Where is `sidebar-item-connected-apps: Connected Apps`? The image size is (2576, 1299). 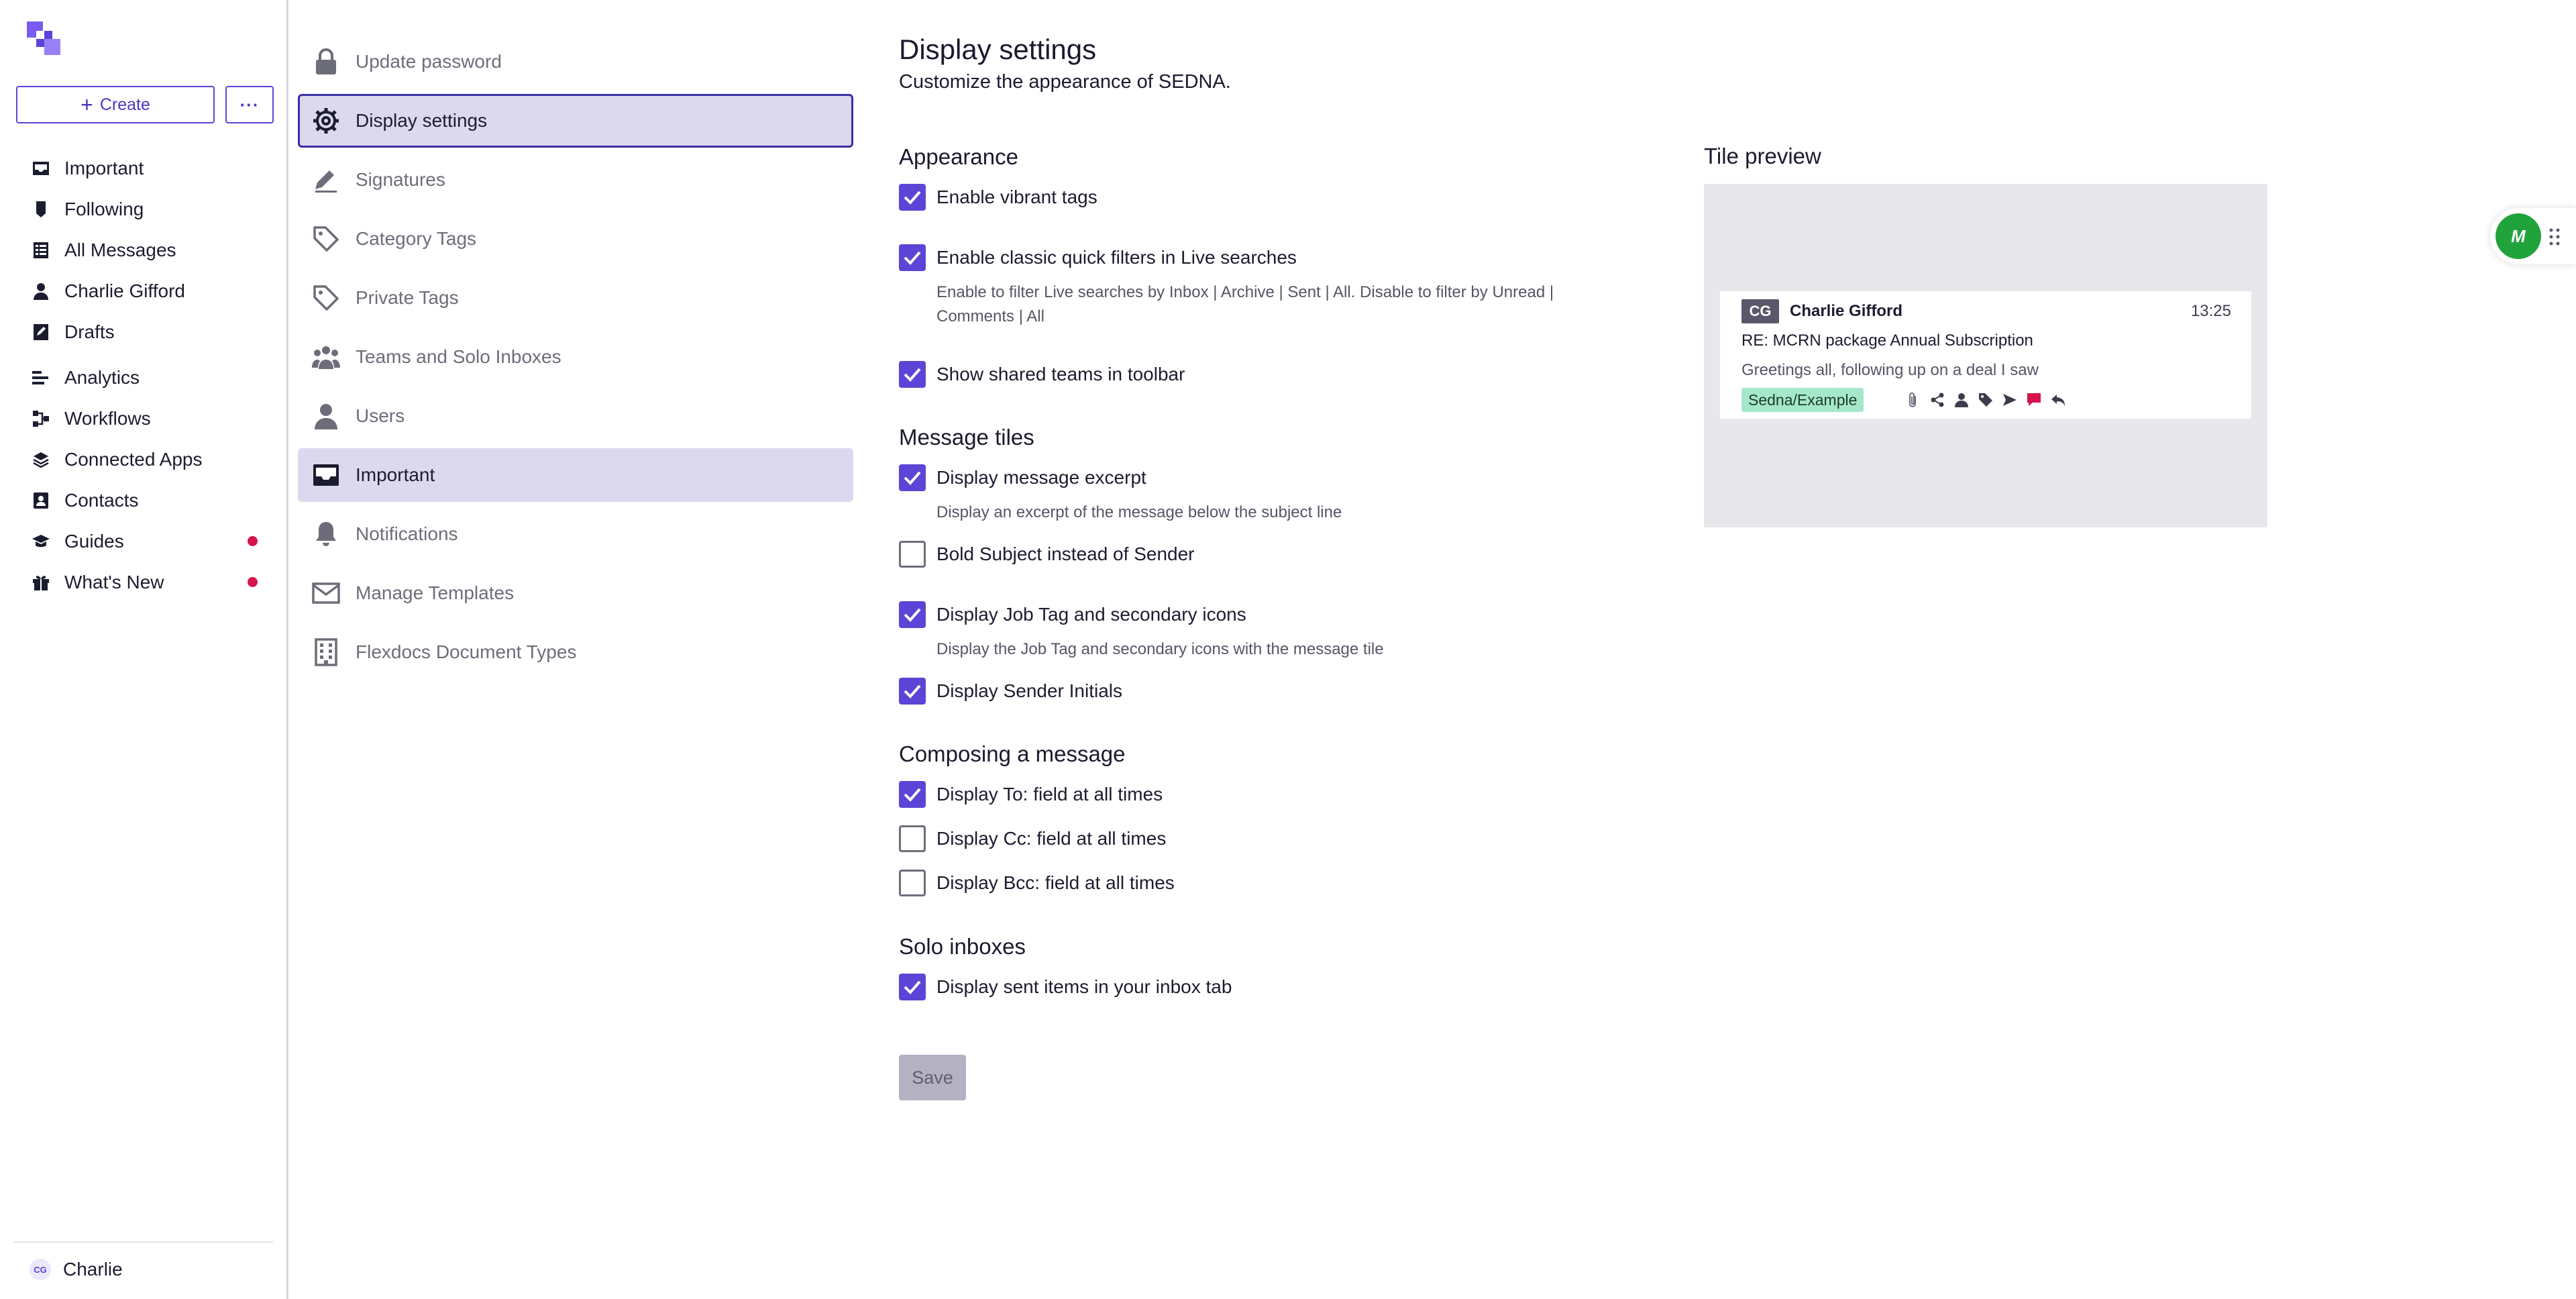
sidebar-item-connected-apps: Connected Apps is located at coordinates (143, 459).